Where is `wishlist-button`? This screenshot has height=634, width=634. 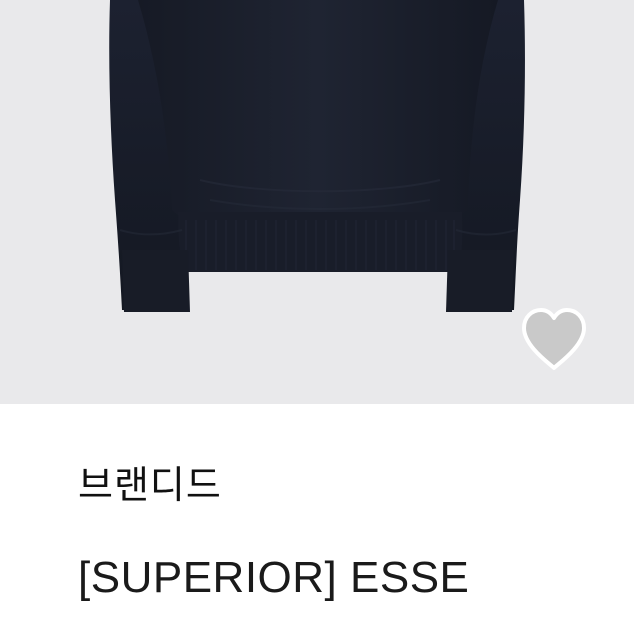
wishlist-button is located at coordinates (554, 339).